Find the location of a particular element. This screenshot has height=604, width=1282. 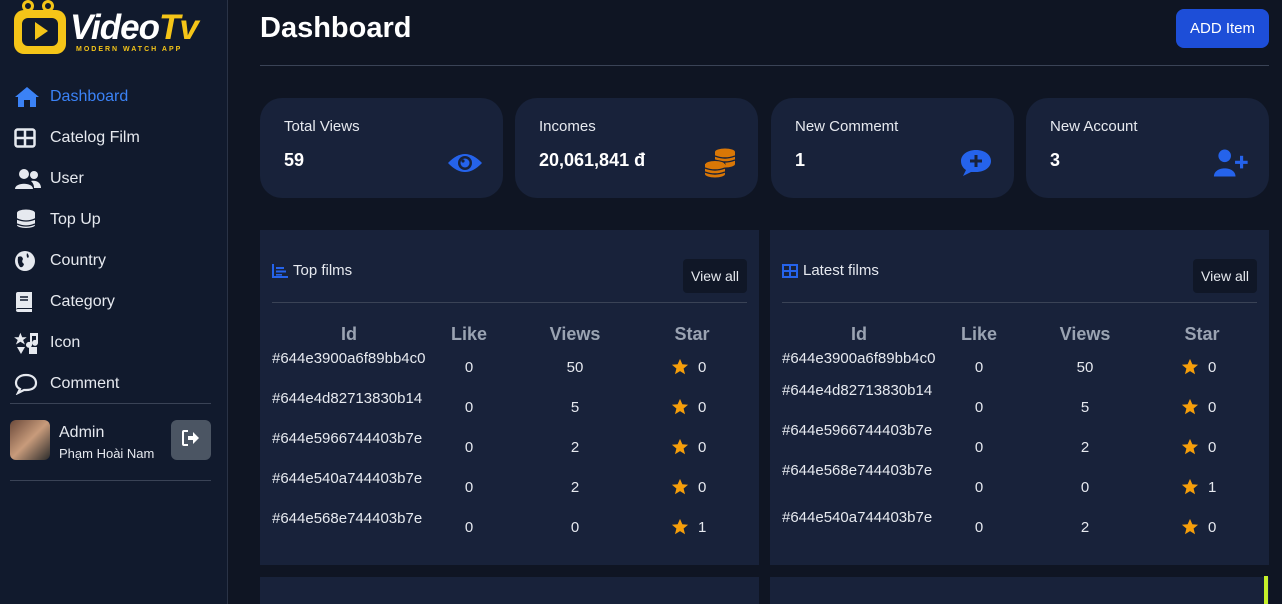

column-header: Id is located at coordinates (349, 334).